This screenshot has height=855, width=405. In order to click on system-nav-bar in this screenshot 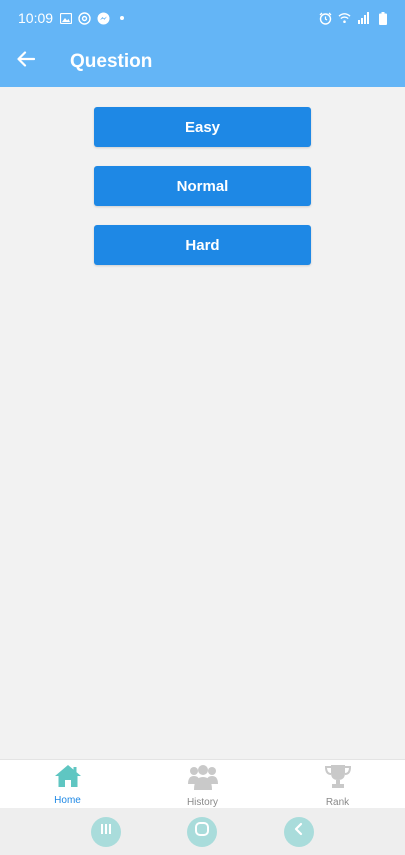, I will do `click(202, 831)`.